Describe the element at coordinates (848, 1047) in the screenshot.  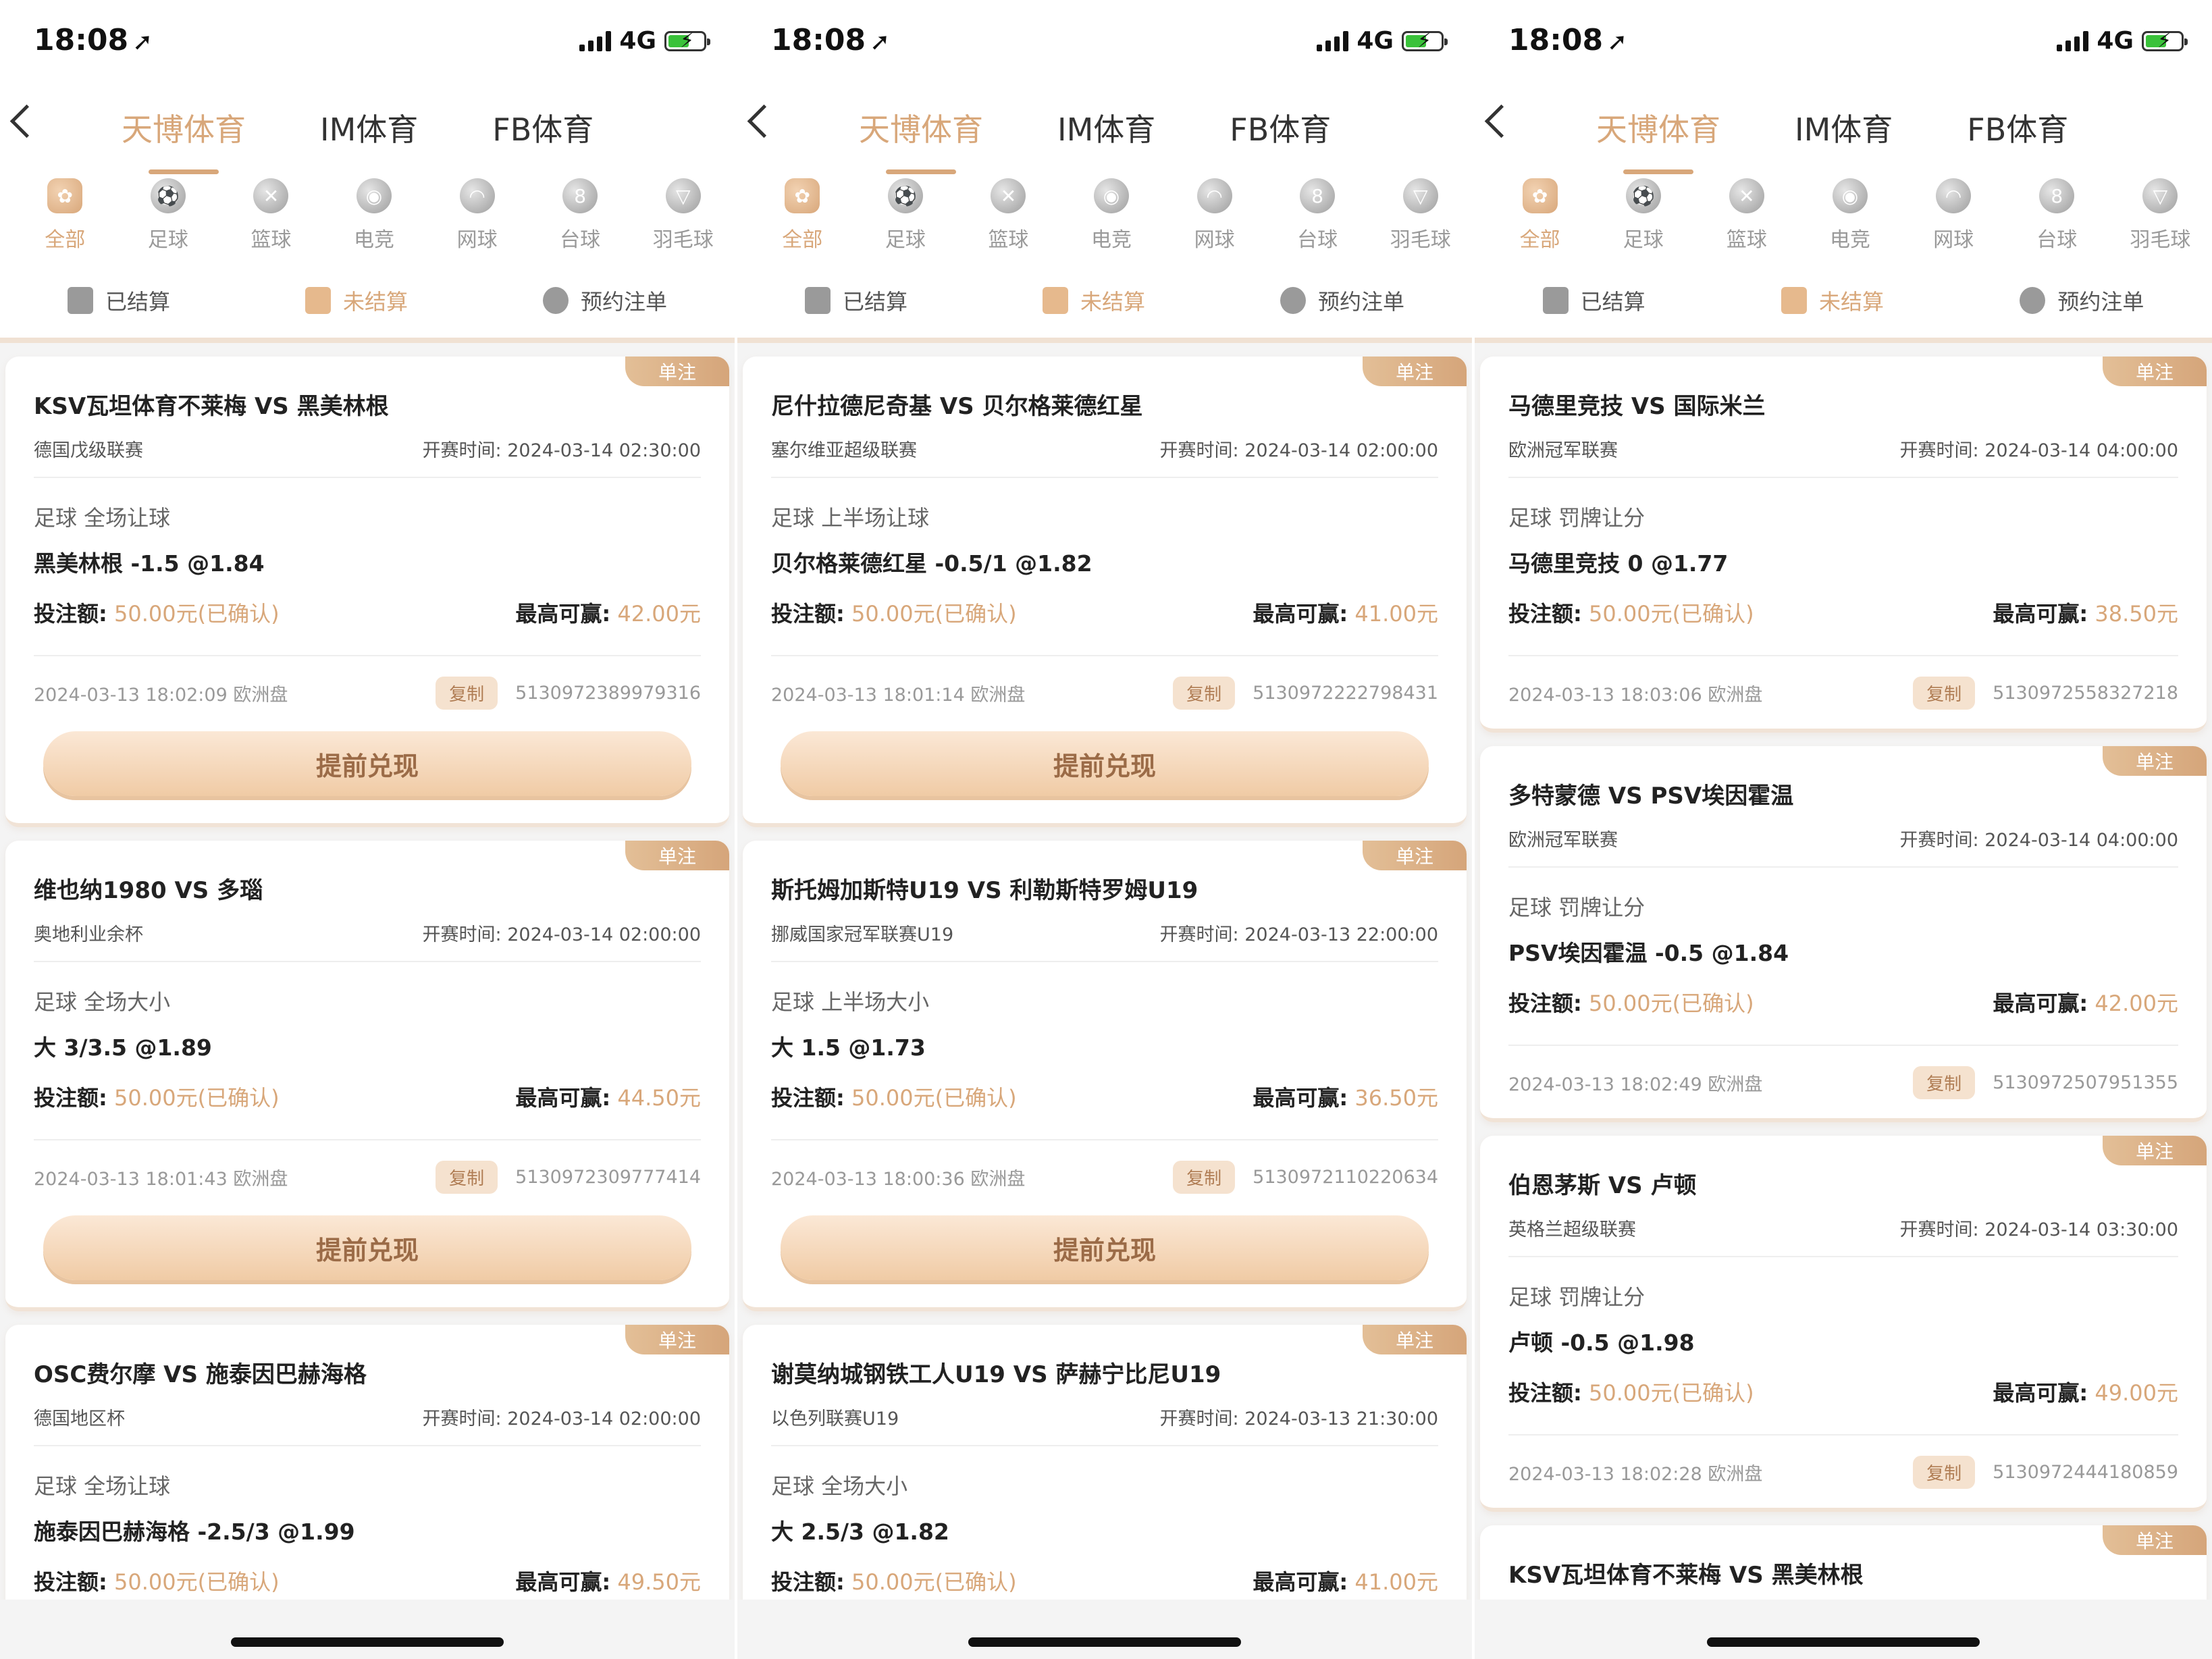
I see `selection: 大 1.5 @1.73` at that location.